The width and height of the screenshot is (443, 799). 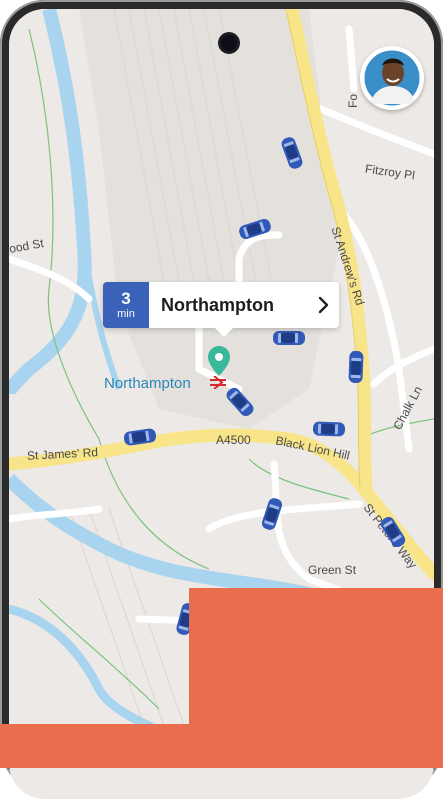 What do you see at coordinates (147, 383) in the screenshot?
I see `station-label: Northampton` at bounding box center [147, 383].